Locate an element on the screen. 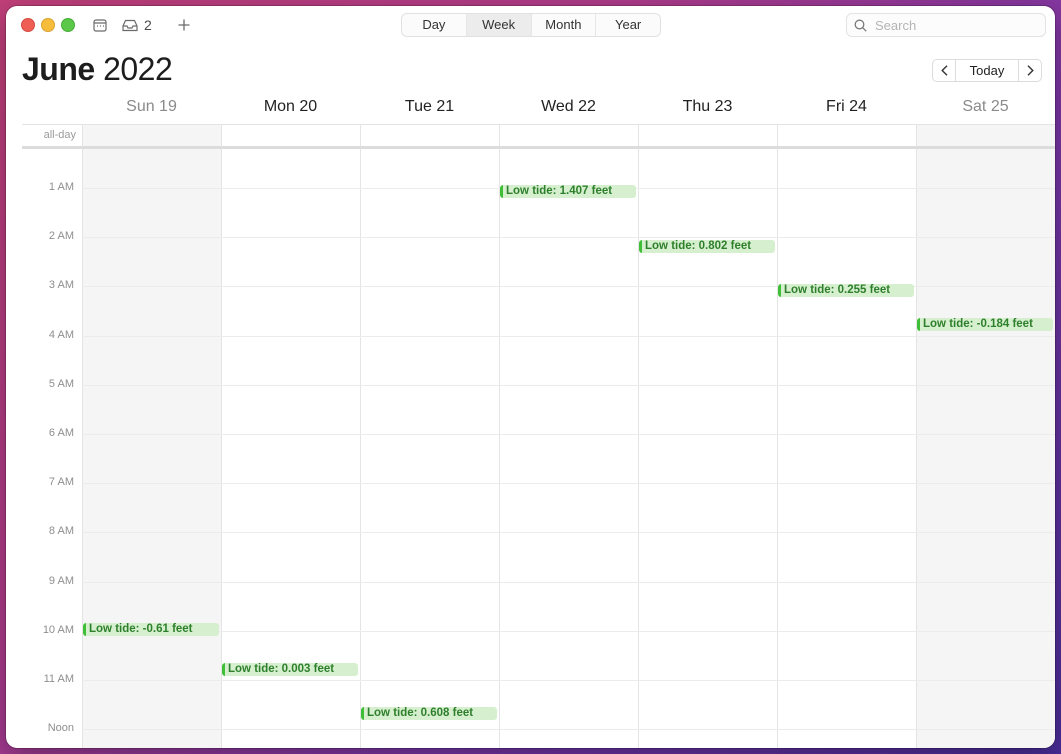 This screenshot has height=754, width=1061. search-box is located at coordinates (946, 25).